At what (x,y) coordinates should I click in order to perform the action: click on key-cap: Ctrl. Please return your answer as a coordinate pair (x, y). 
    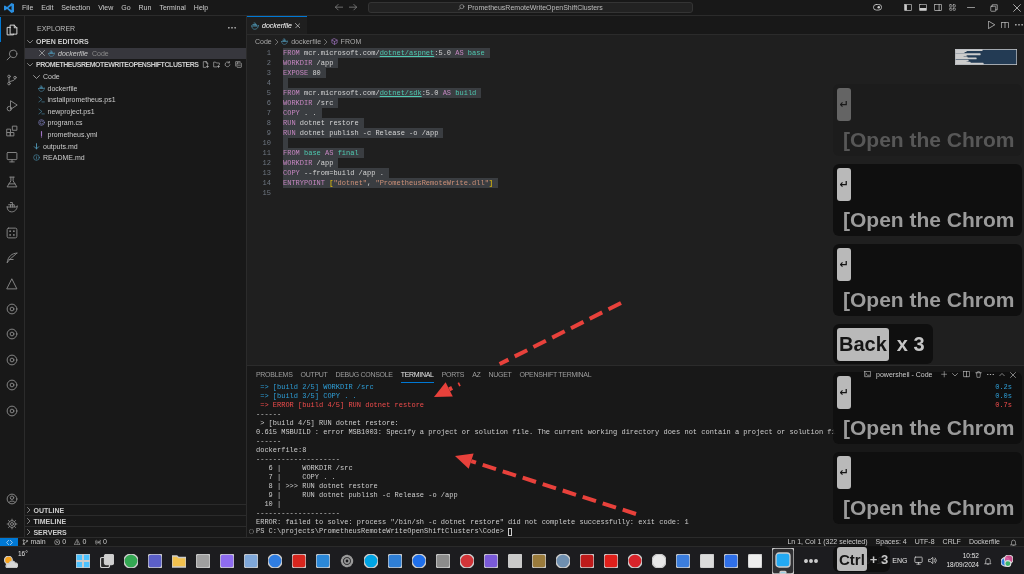
    Looking at the image, I should click on (852, 559).